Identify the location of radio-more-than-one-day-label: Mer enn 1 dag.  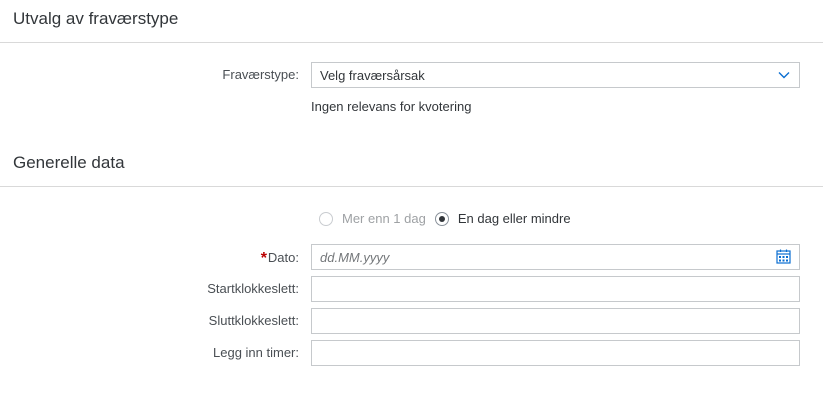
(384, 218).